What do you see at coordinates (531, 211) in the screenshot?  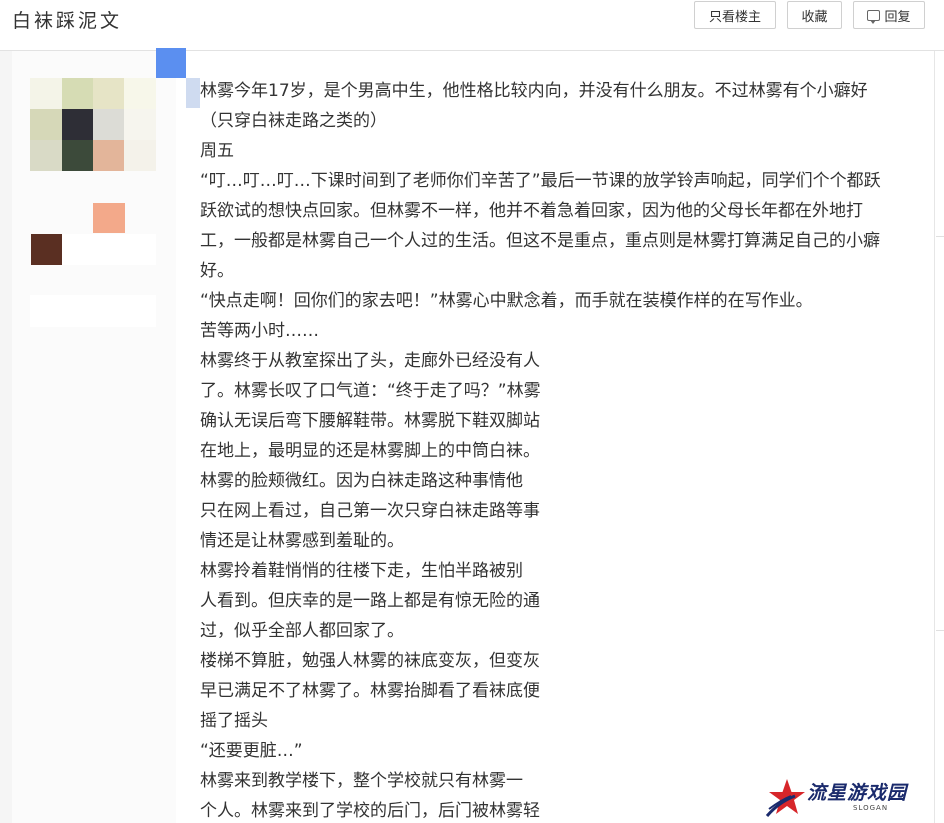 I see `post-line: 跃欲试的想快点回家。但林雾不一样，他并不着急着回家，因为他的父母长年都在外地打` at bounding box center [531, 211].